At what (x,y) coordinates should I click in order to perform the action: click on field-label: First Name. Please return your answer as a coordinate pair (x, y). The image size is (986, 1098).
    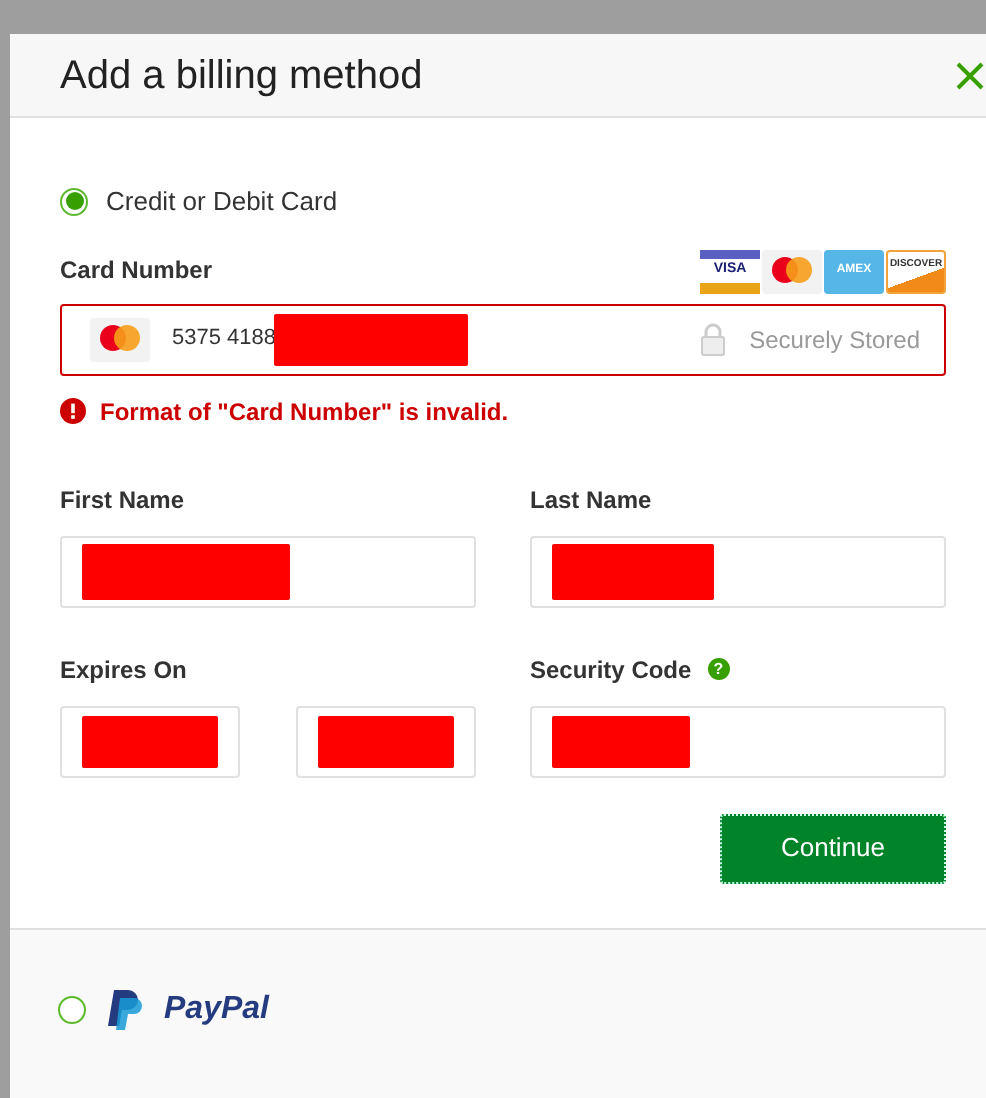
    Looking at the image, I should click on (123, 500).